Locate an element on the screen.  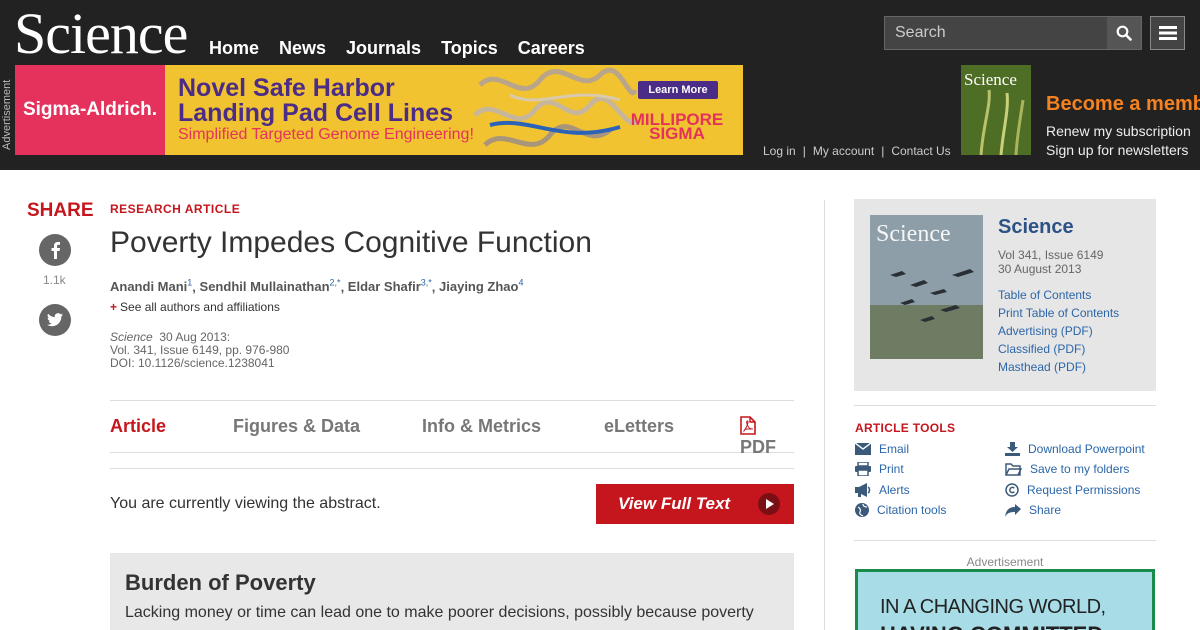
learn-more-button: Learn More is located at coordinates (678, 90).